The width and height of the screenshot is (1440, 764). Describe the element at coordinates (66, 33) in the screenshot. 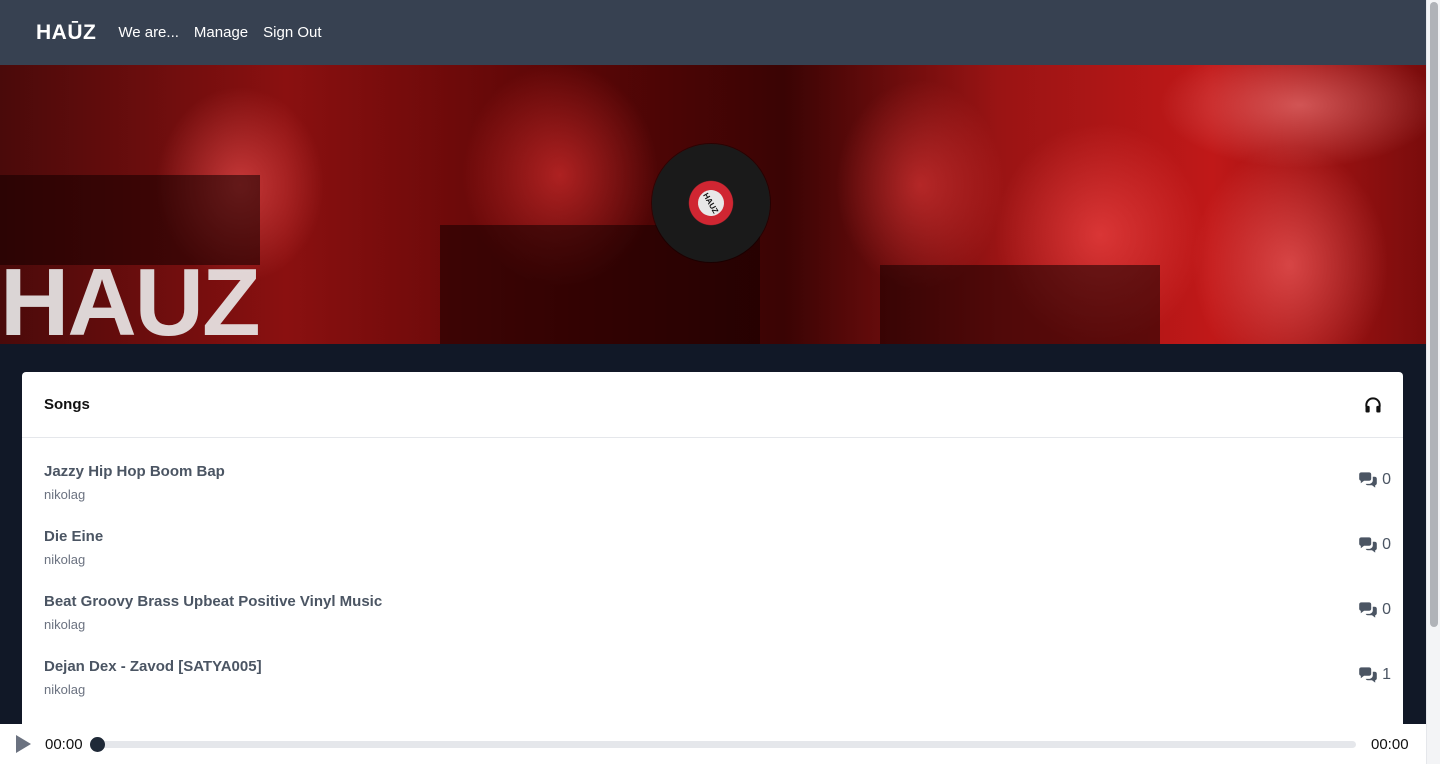

I see `brand-logo: HAŪZ` at that location.